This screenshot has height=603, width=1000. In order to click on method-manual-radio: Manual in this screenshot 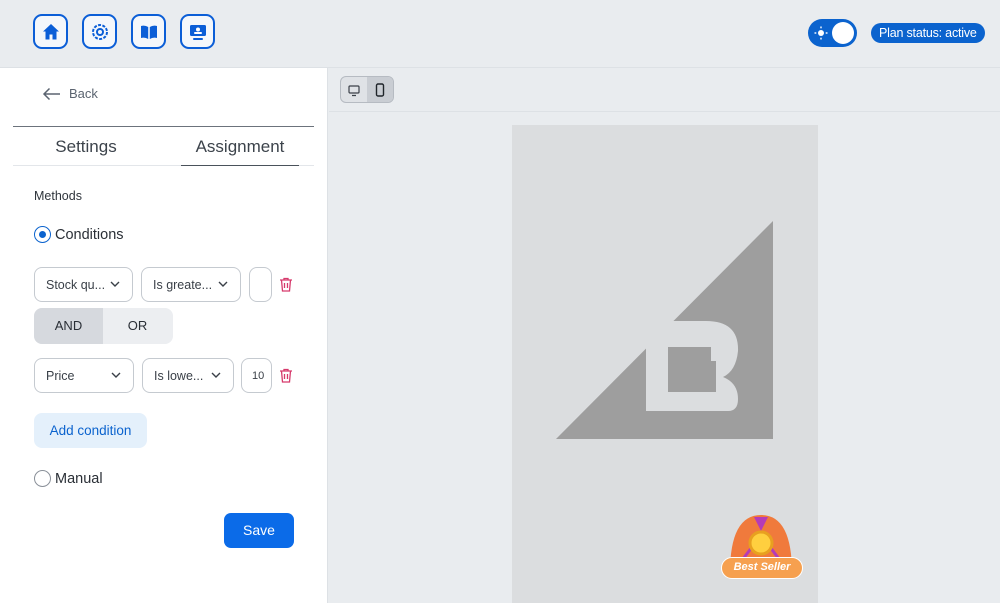, I will do `click(68, 478)`.